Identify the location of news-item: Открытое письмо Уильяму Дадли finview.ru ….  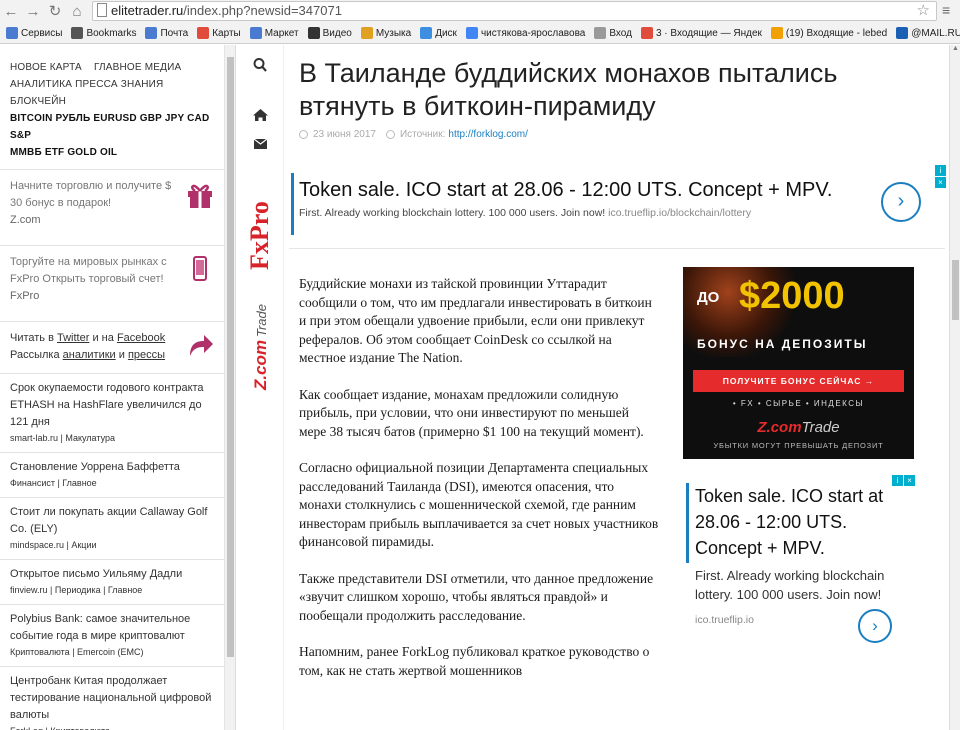
(112, 581).